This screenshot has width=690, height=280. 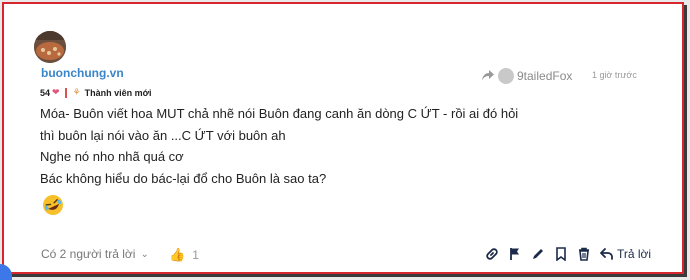 What do you see at coordinates (488, 76) in the screenshot?
I see `share-arrow-icon` at bounding box center [488, 76].